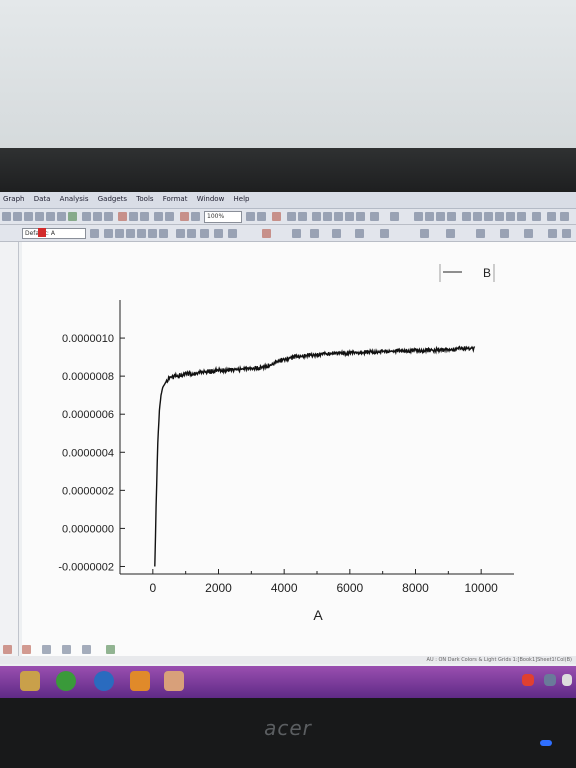 This screenshot has height=768, width=576. Describe the element at coordinates (26, 649) in the screenshot. I see `plot-scatter-icon` at that location.